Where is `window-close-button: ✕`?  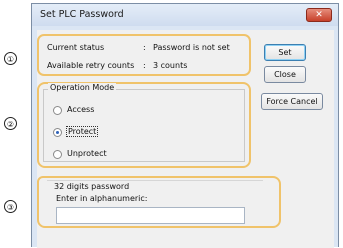 window-close-button: ✕ is located at coordinates (319, 15).